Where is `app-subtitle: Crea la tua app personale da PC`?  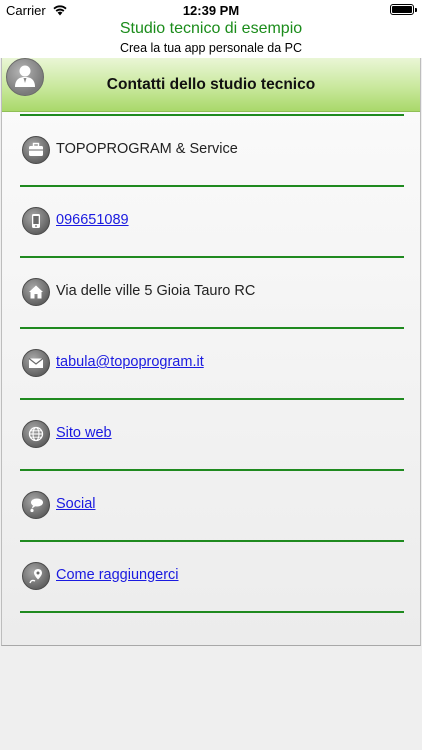 app-subtitle: Crea la tua app personale da PC is located at coordinates (211, 48).